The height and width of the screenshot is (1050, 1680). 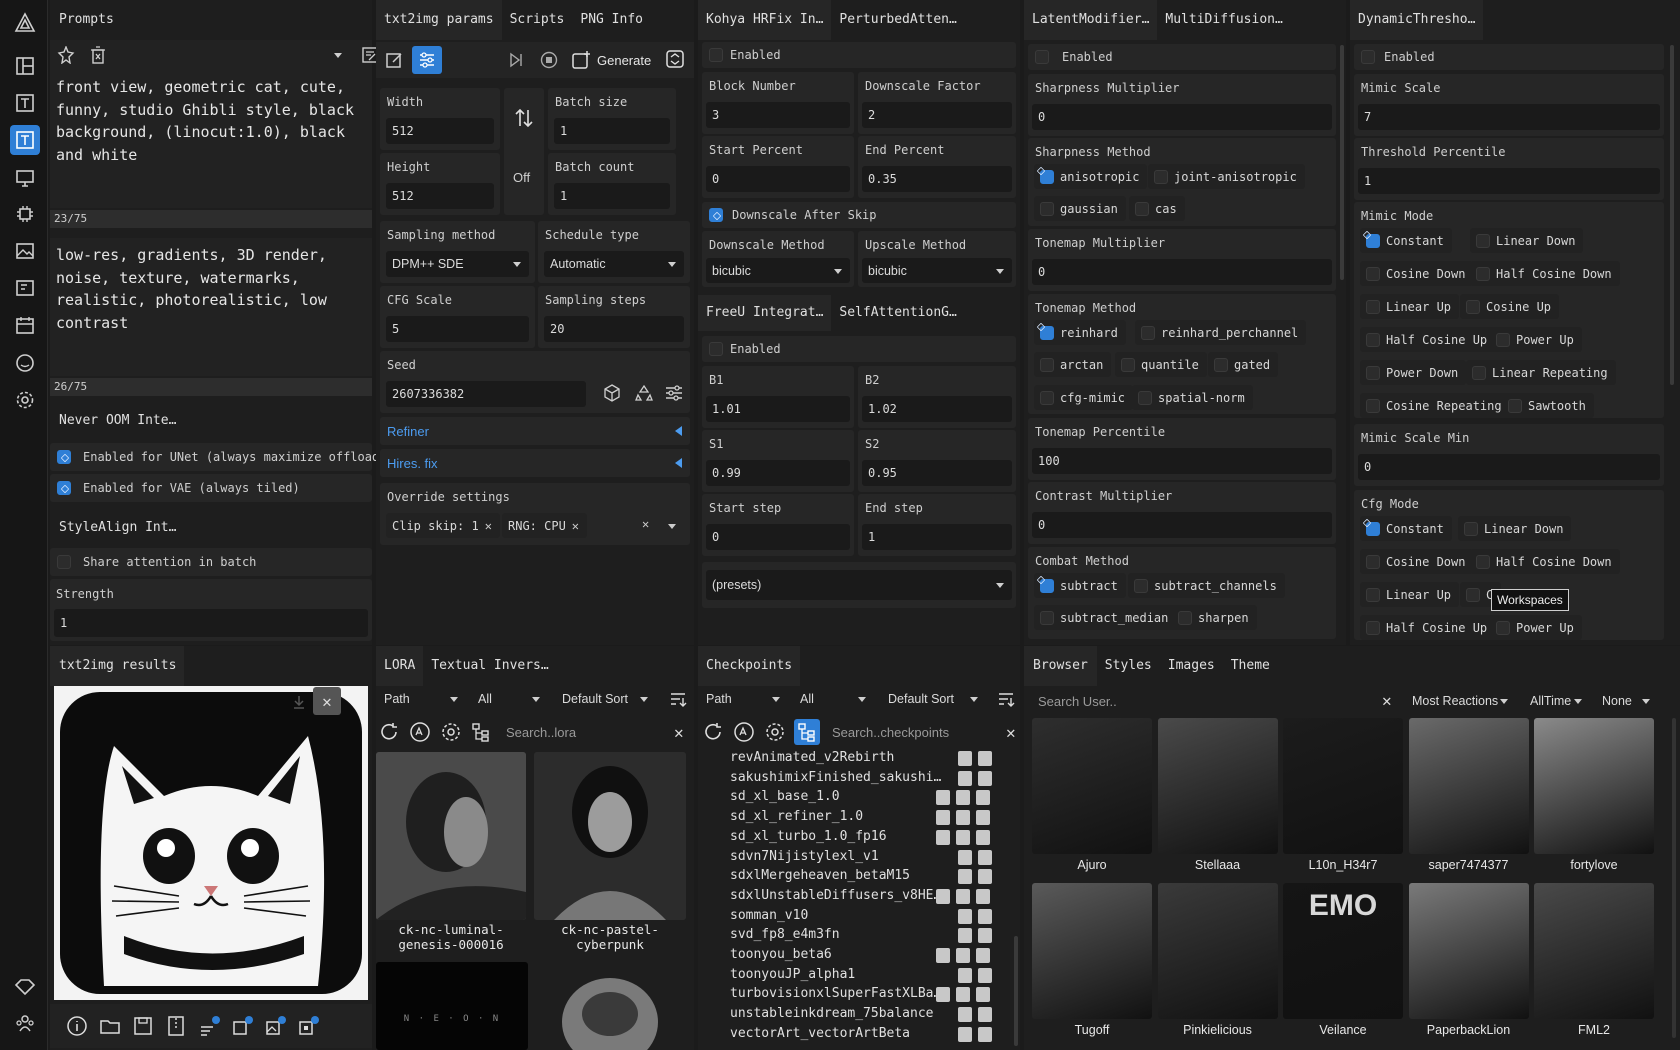 I want to click on radio-quantile: quantile, so click(x=1161, y=364).